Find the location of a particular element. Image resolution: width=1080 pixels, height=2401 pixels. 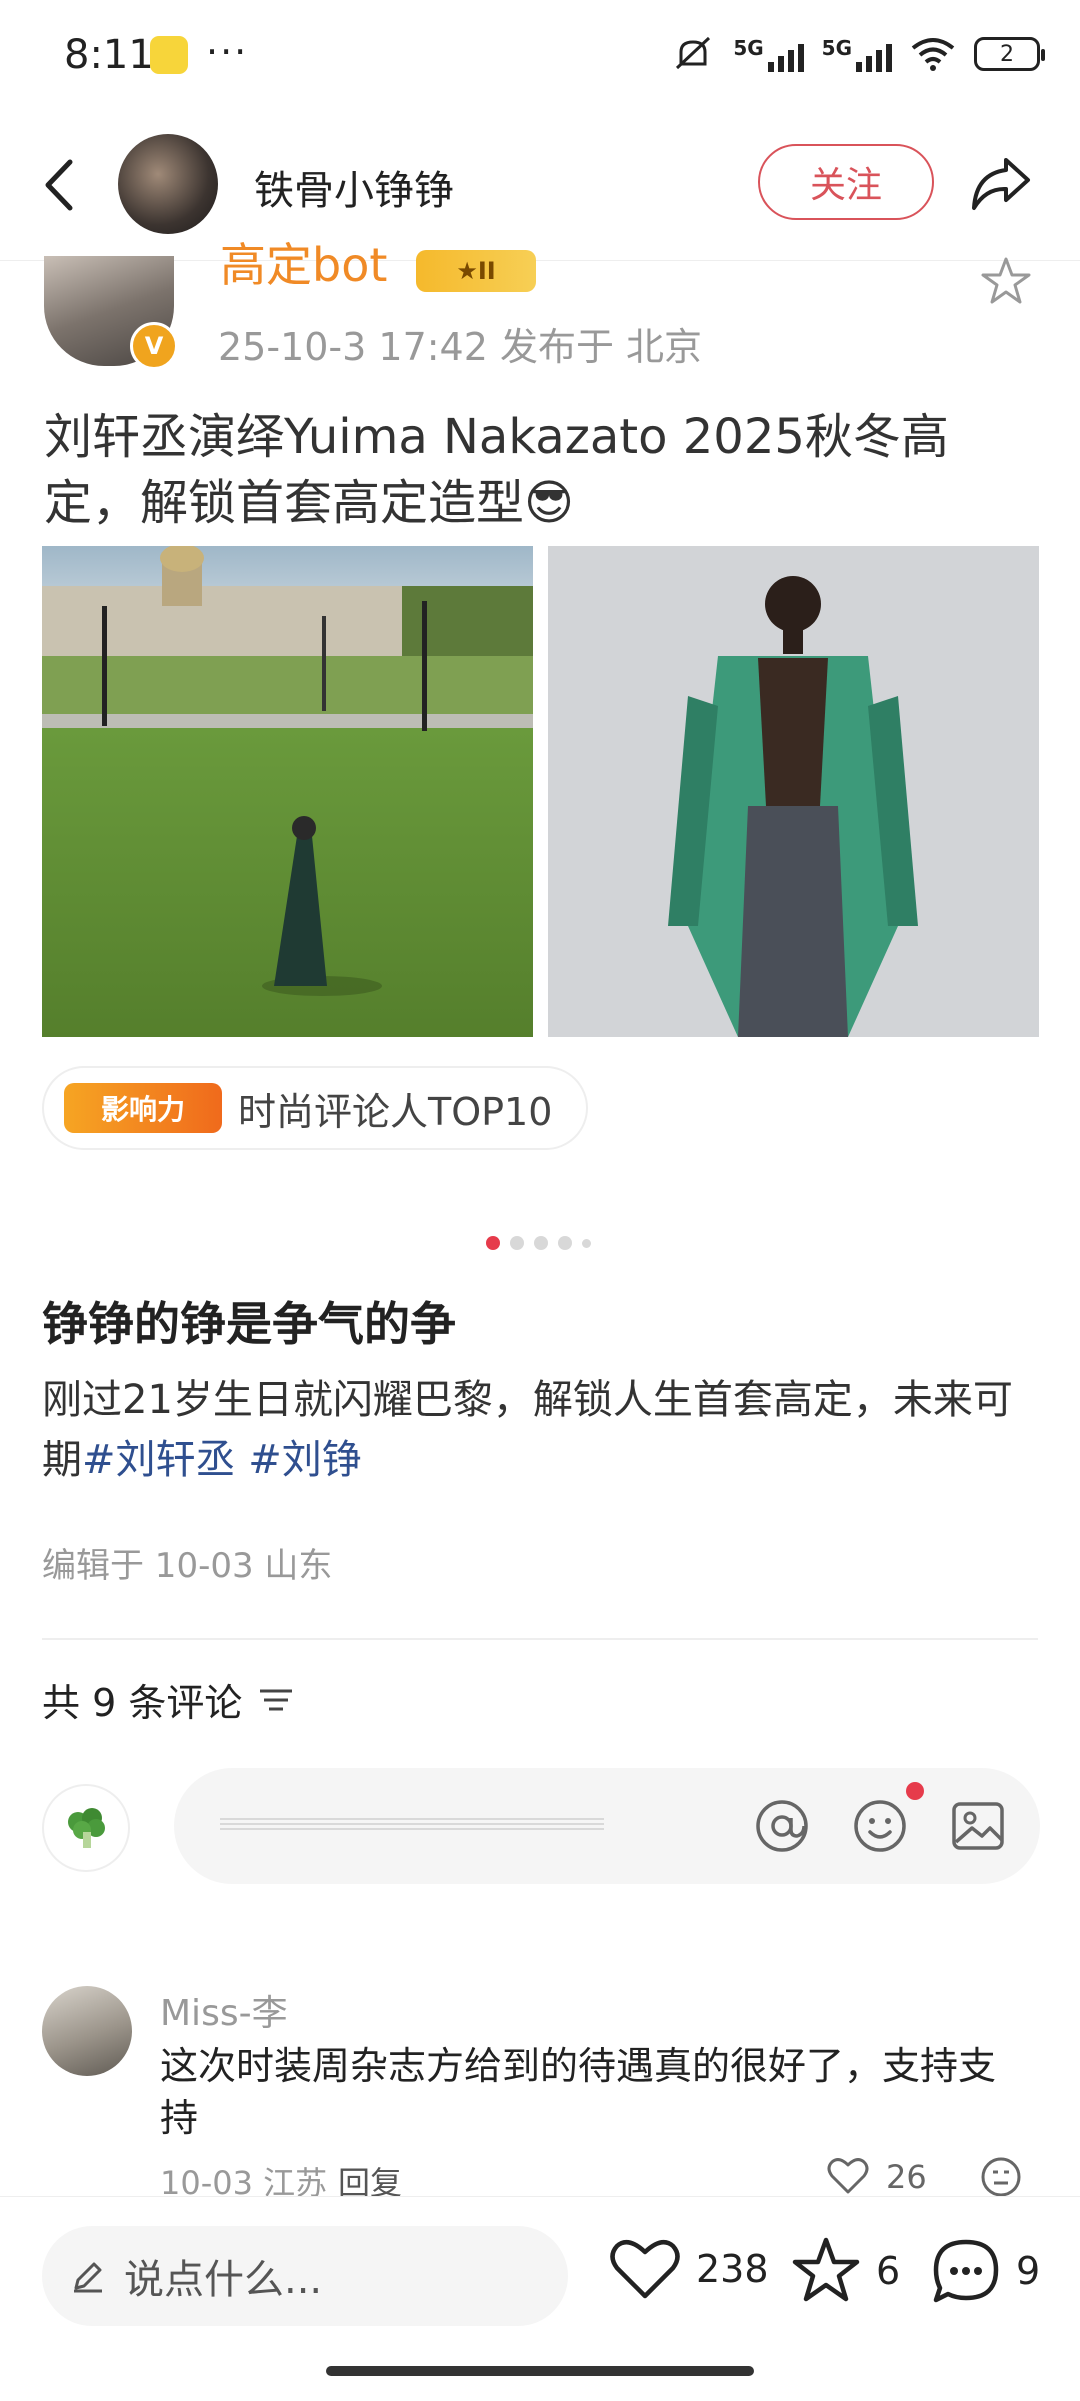

like-button: 238 is located at coordinates (688, 2269).